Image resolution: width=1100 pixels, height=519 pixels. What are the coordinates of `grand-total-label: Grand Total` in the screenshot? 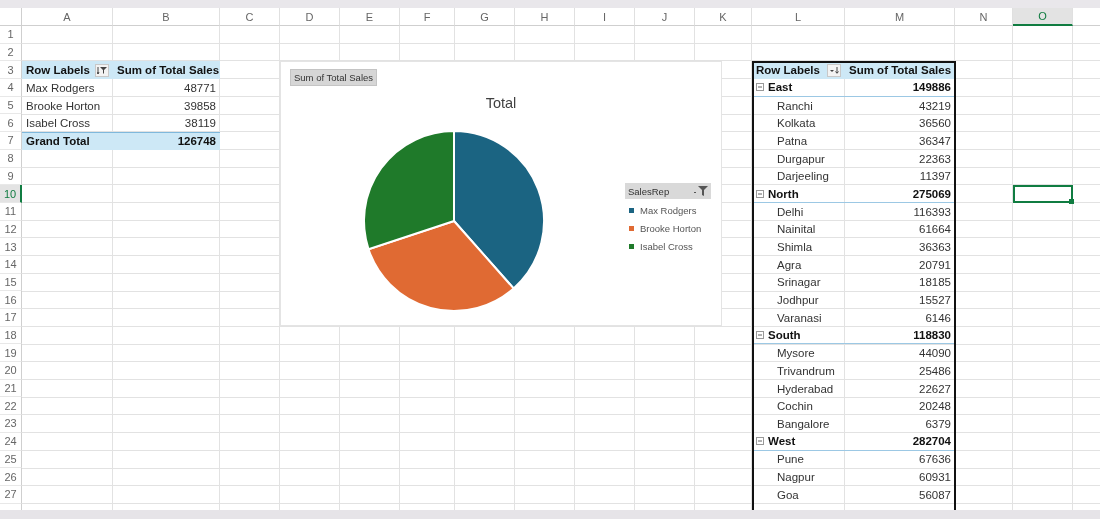 It's located at (67, 141).